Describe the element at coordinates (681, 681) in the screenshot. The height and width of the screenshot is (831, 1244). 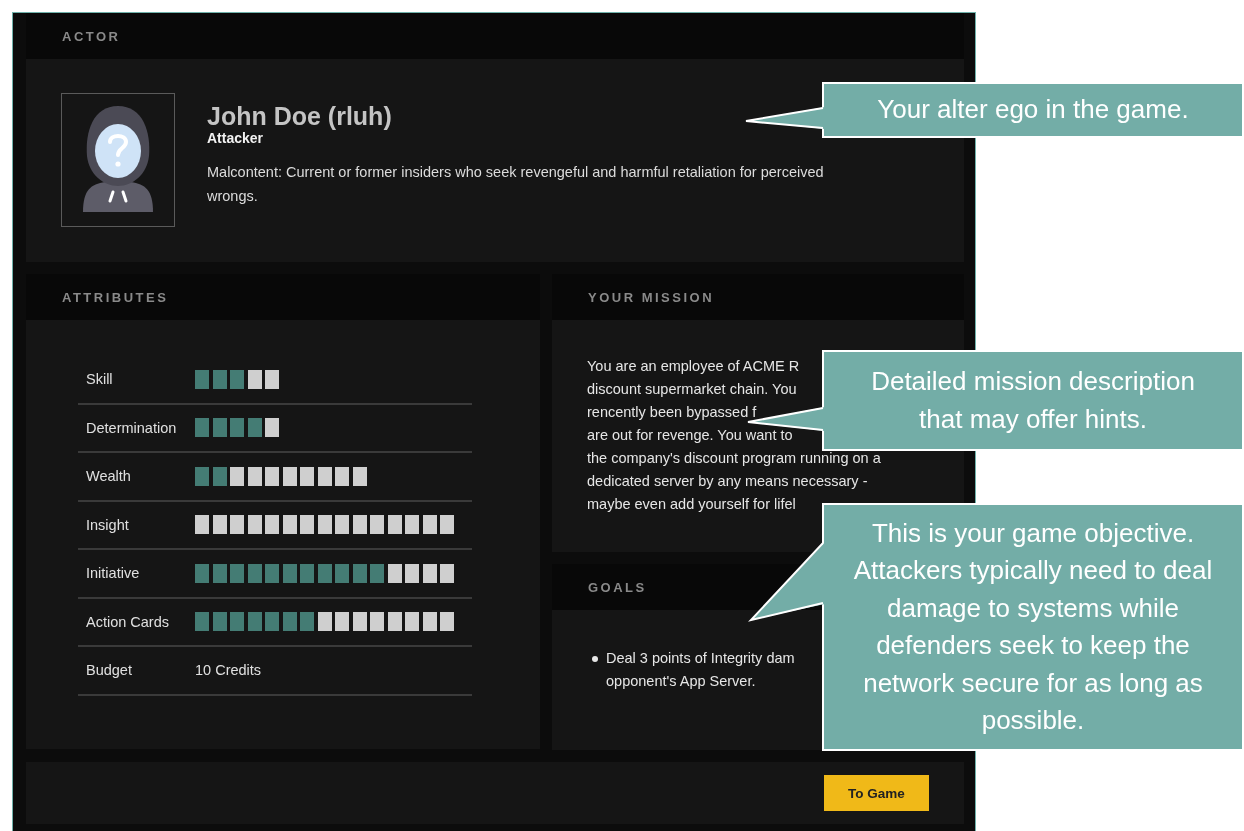
I see `goal-text-line: opponent's App Server.` at that location.